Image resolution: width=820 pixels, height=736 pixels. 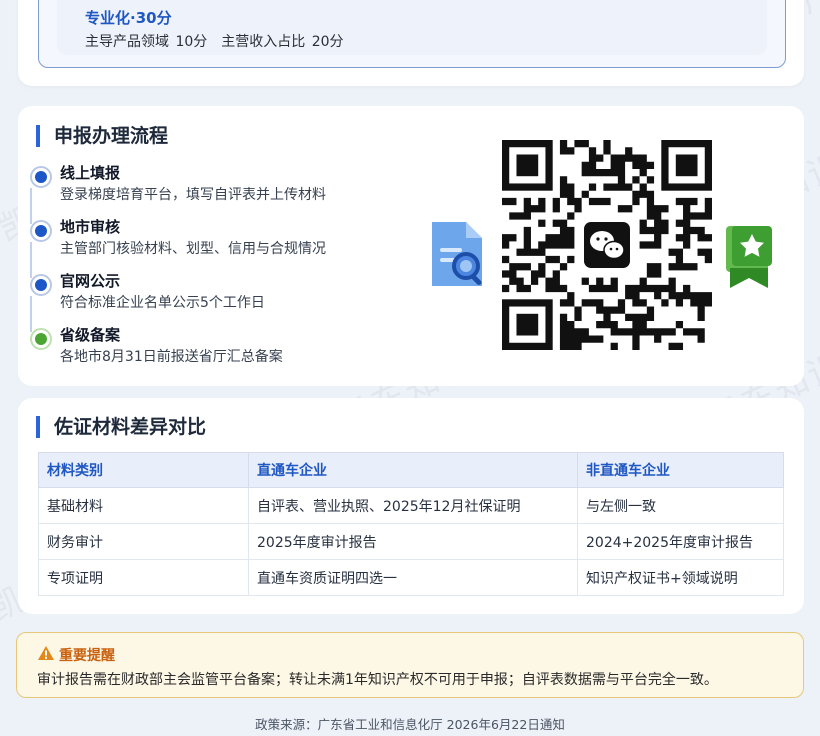 What do you see at coordinates (41, 339) in the screenshot?
I see `step-marker-final` at bounding box center [41, 339].